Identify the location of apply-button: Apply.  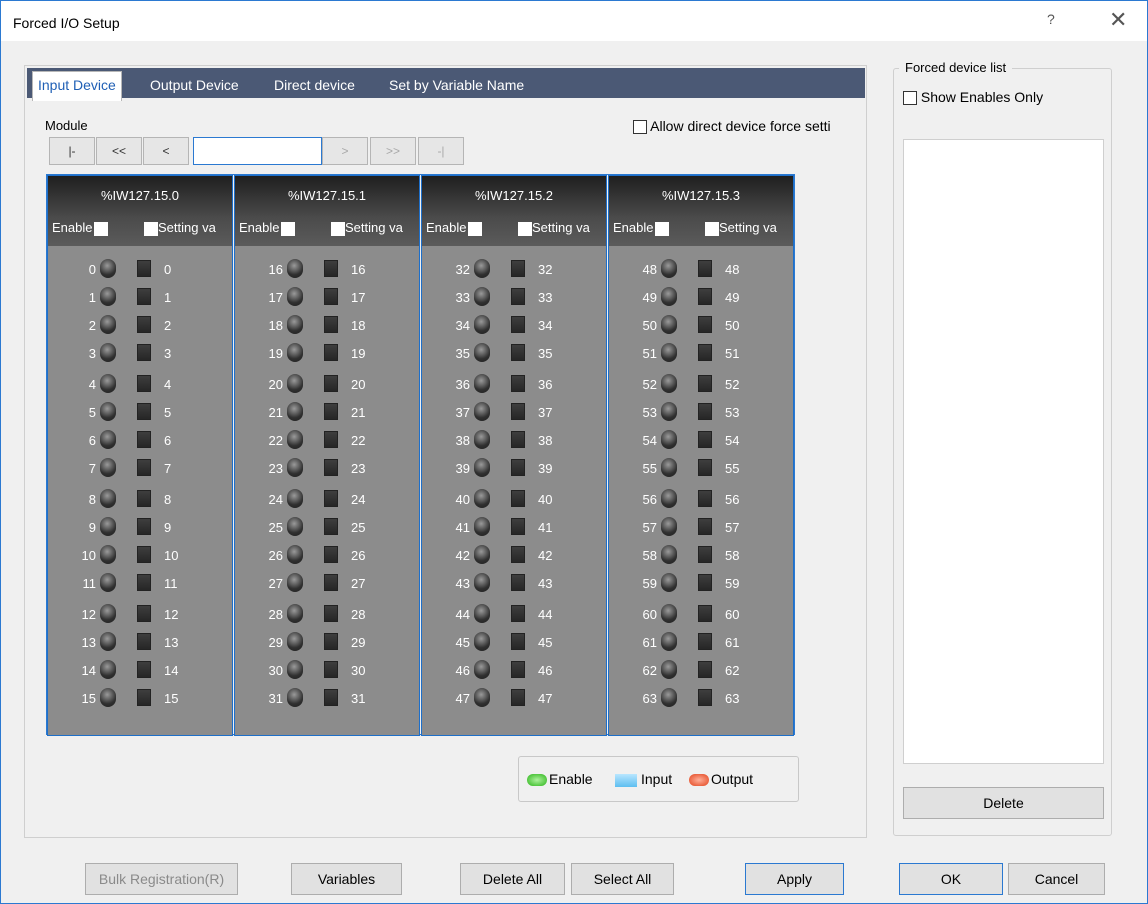
(794, 879).